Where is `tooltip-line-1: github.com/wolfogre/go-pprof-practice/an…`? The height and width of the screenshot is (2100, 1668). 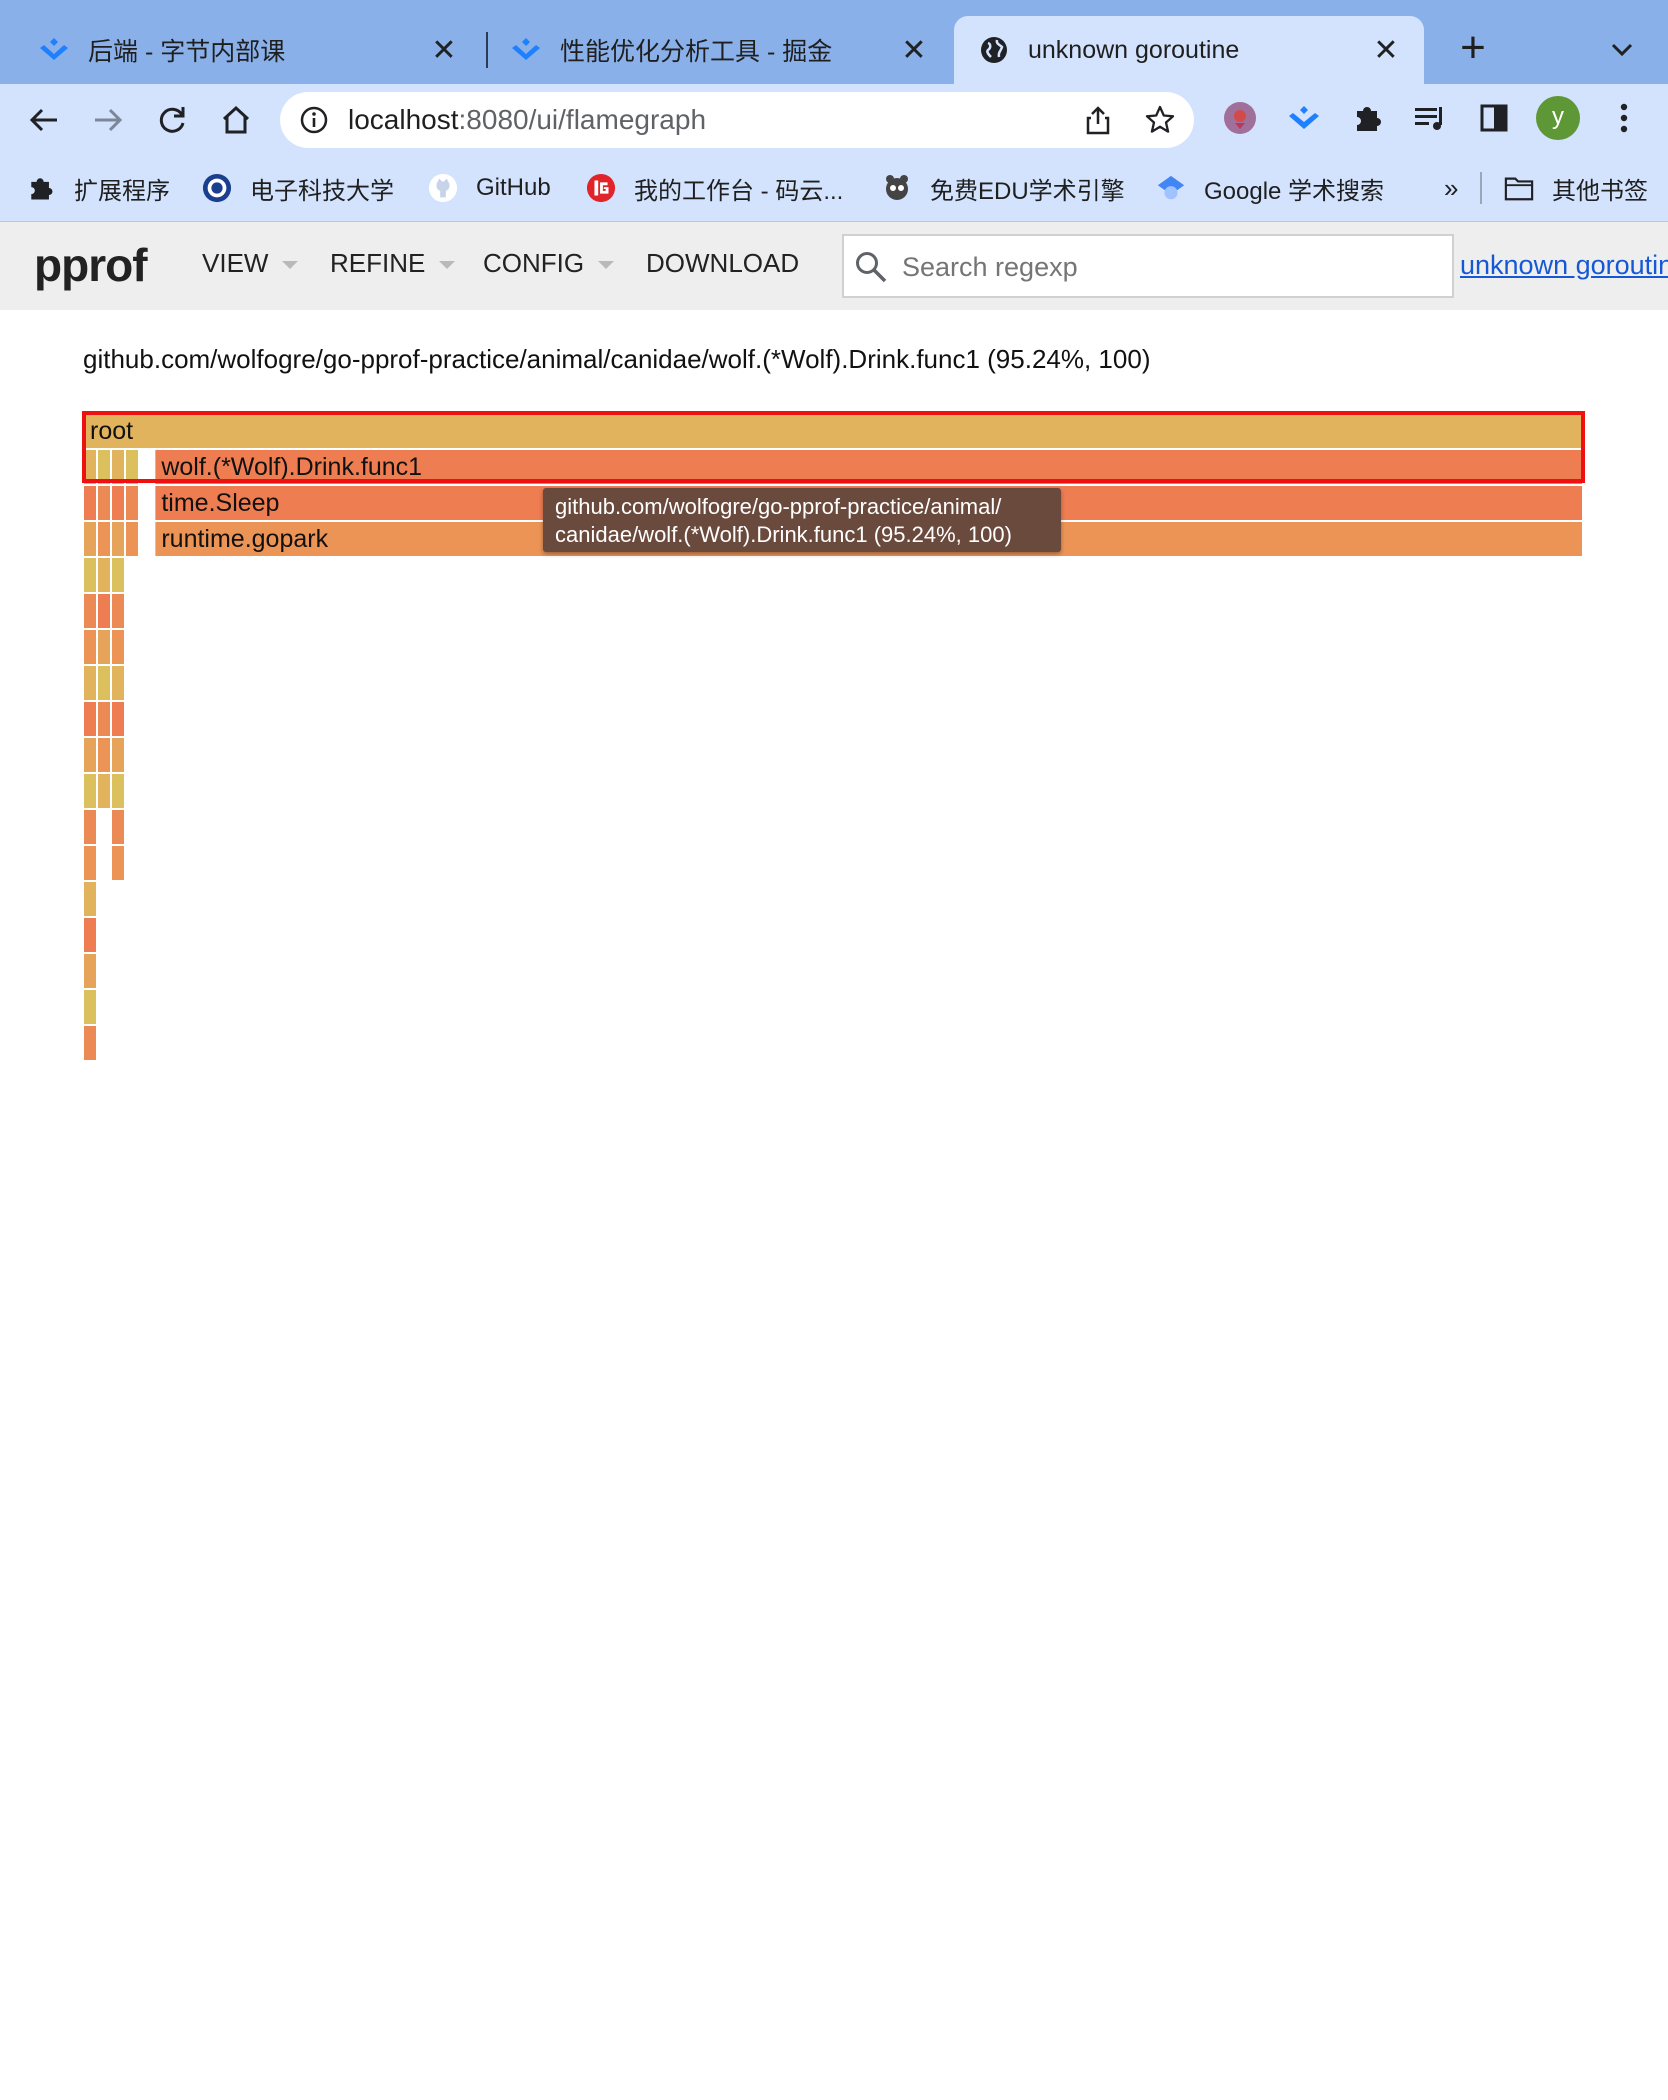 tooltip-line-1: github.com/wolfogre/go-pprof-practice/an… is located at coordinates (778, 506).